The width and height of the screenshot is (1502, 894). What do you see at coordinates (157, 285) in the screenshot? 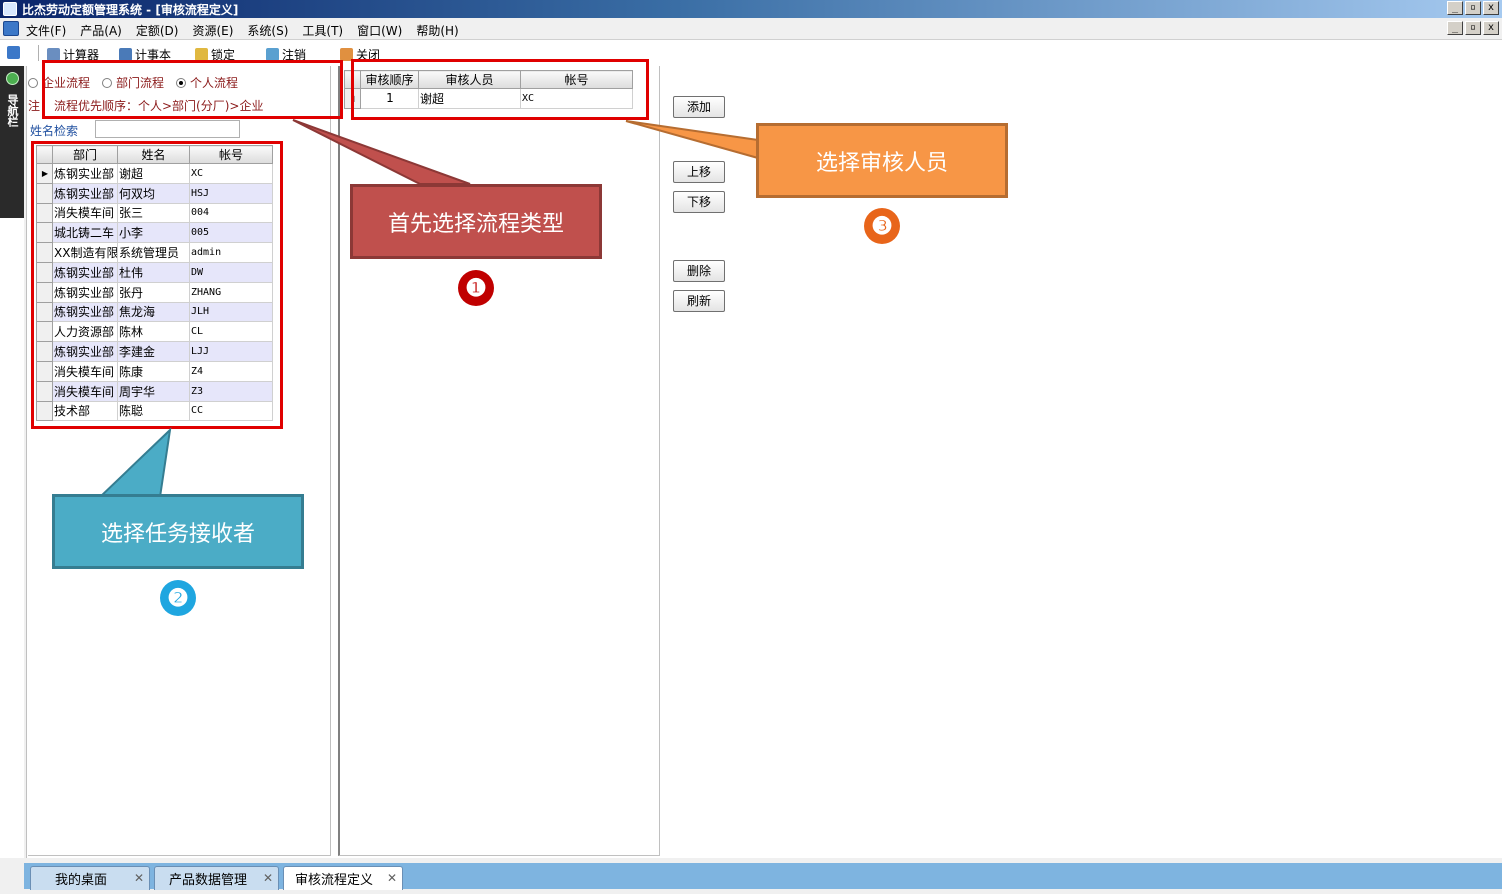
I see `user-grid-highlight` at bounding box center [157, 285].